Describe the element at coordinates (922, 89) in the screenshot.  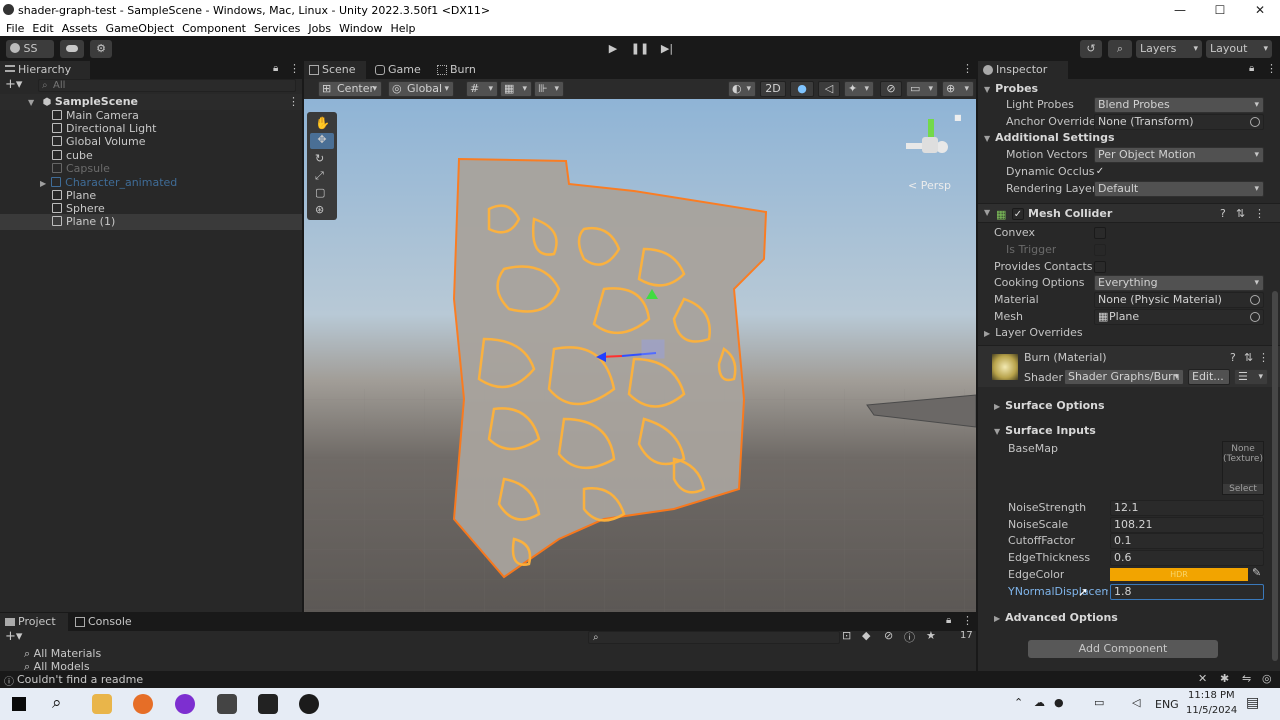
I see `camera-dropdown: ▭` at that location.